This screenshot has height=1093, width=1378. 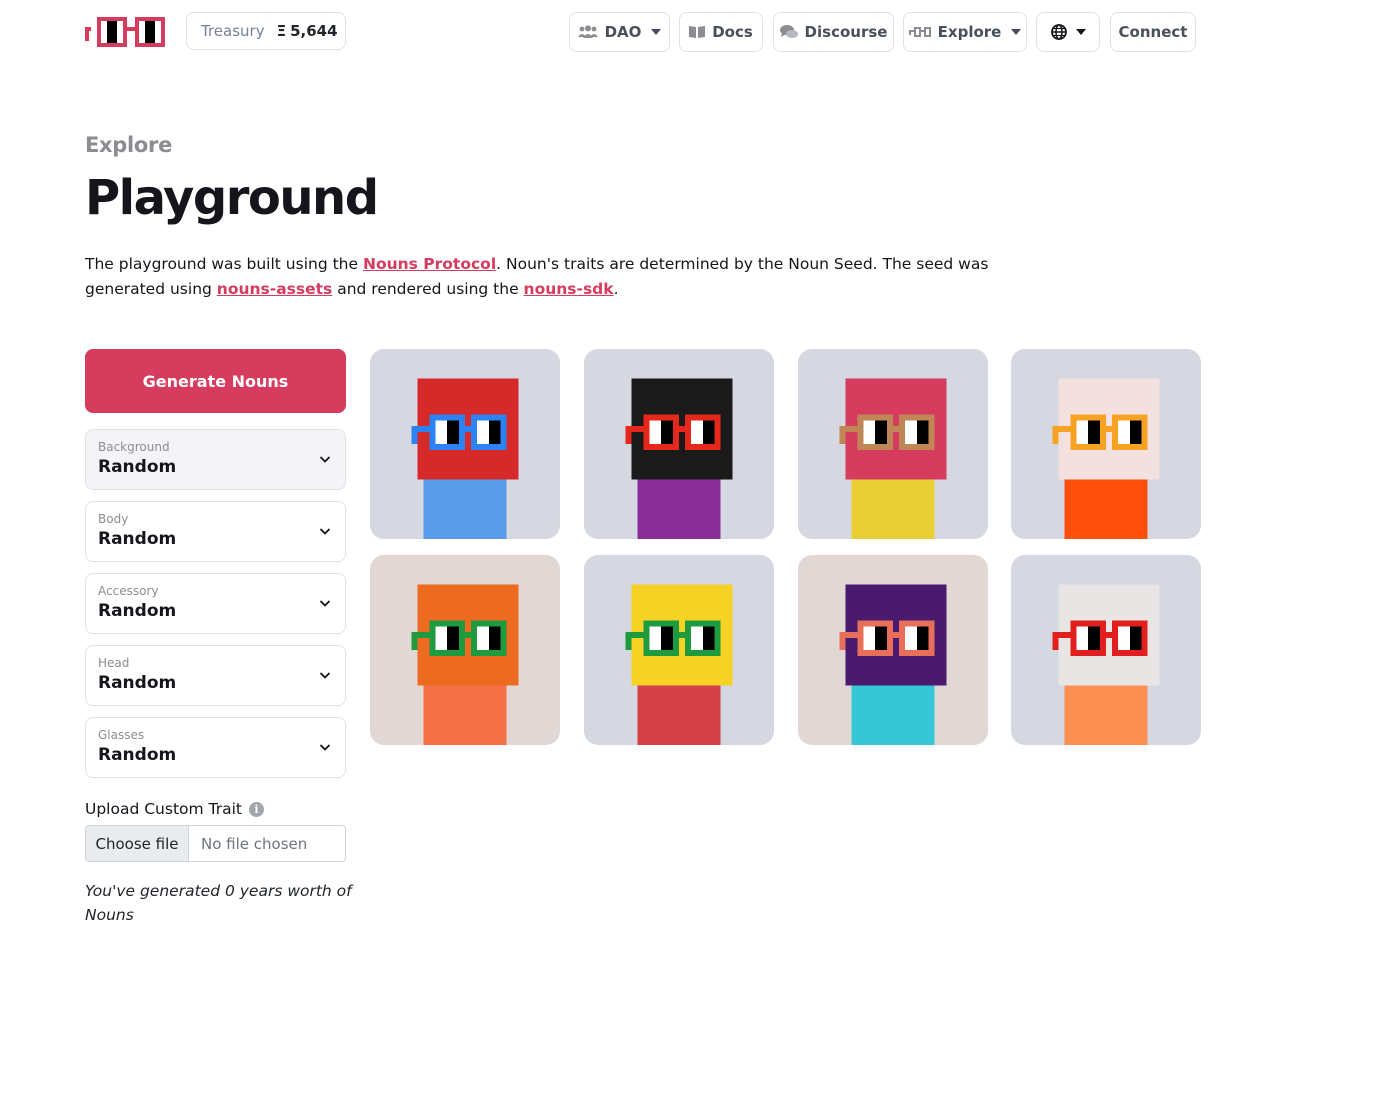 I want to click on accessory-select: Accessory Random, so click(x=215, y=603).